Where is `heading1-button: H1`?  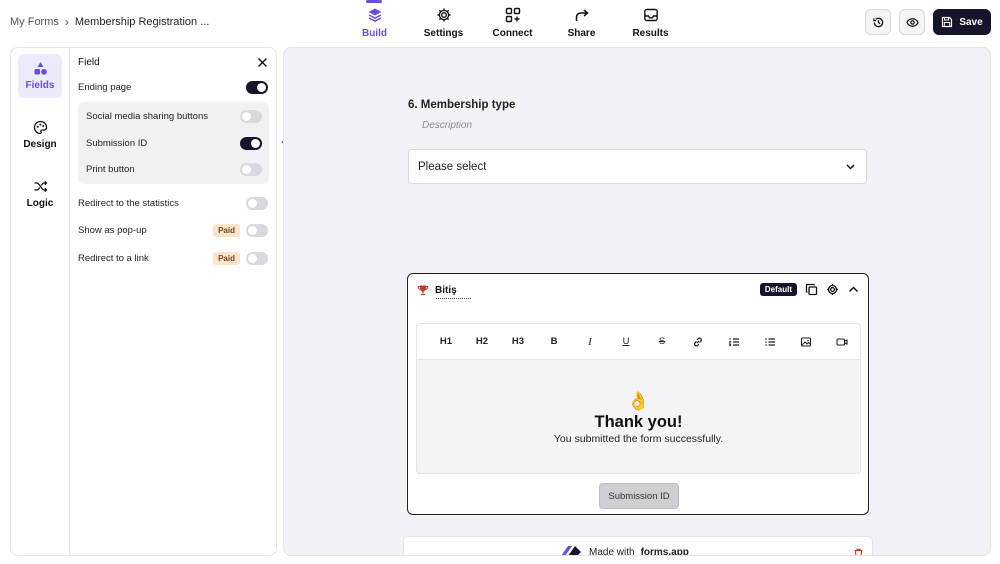 heading1-button: H1 is located at coordinates (446, 342).